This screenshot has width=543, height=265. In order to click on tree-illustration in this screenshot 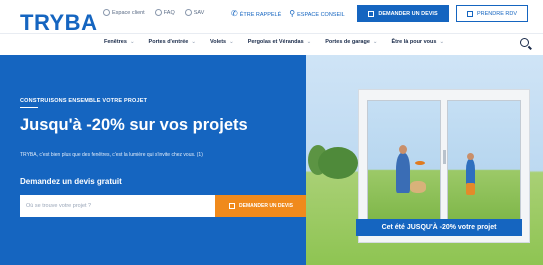, I will do `click(338, 163)`.